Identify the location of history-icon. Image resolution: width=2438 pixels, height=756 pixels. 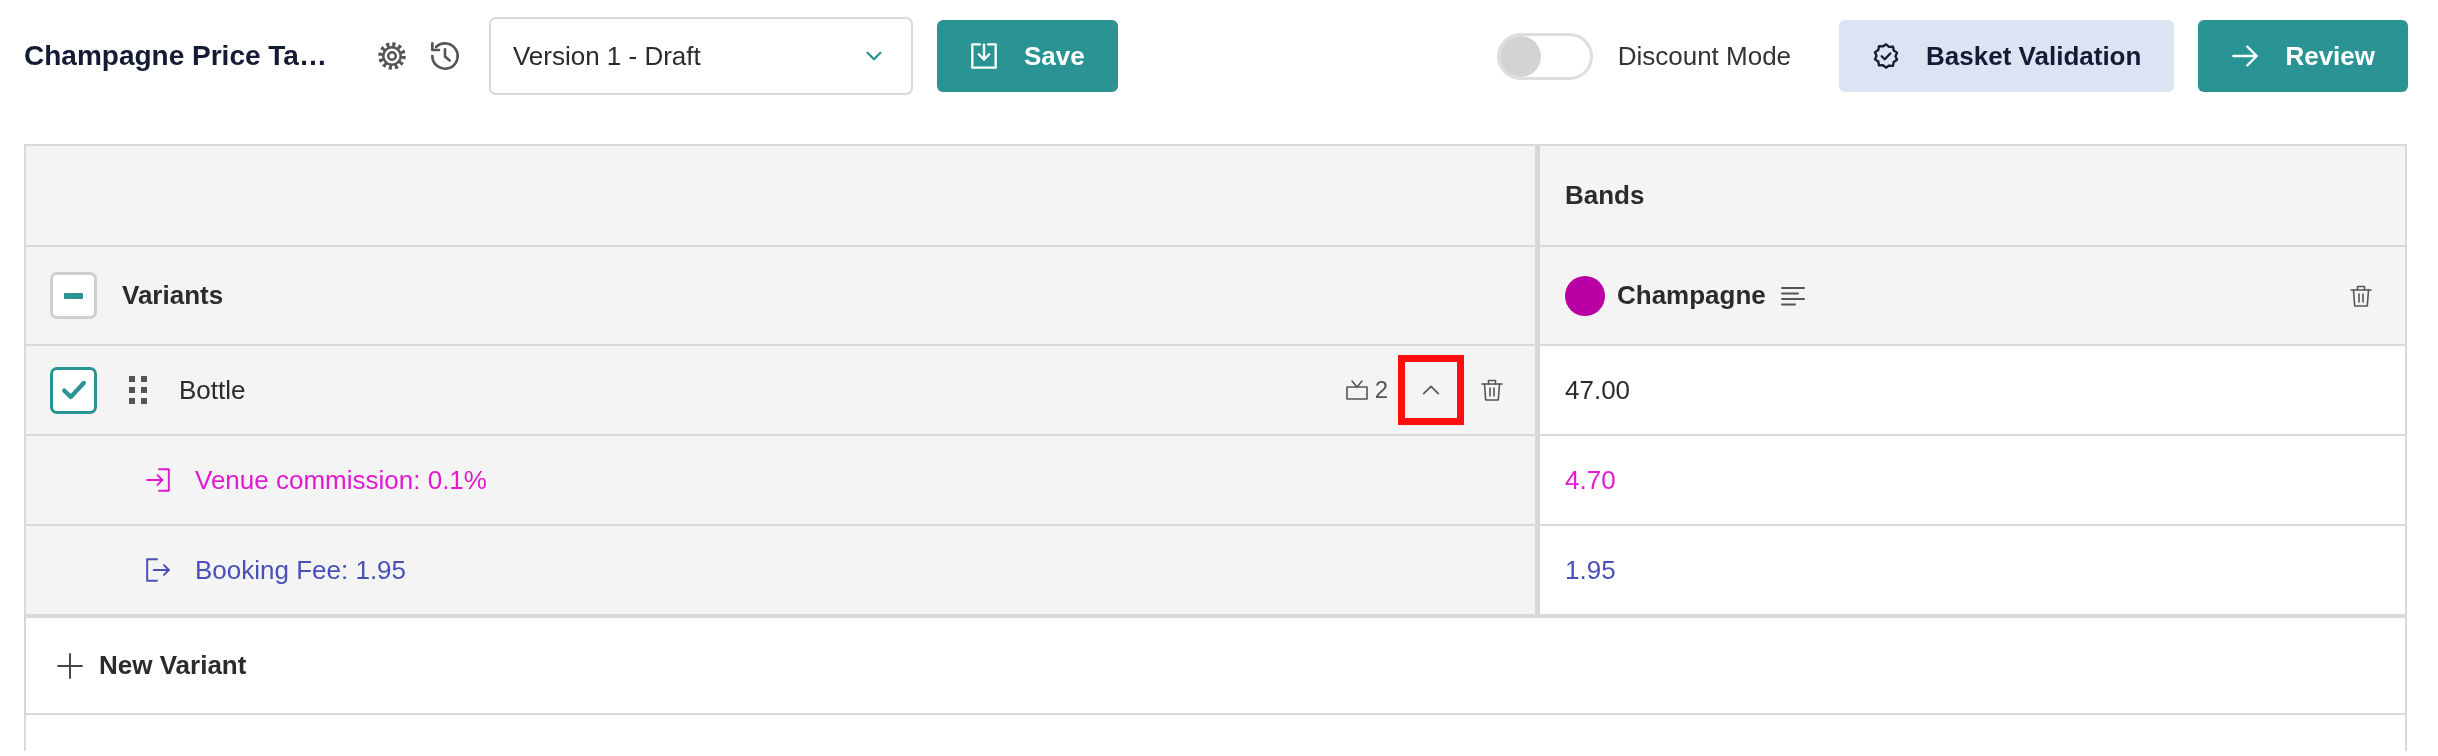
(444, 56).